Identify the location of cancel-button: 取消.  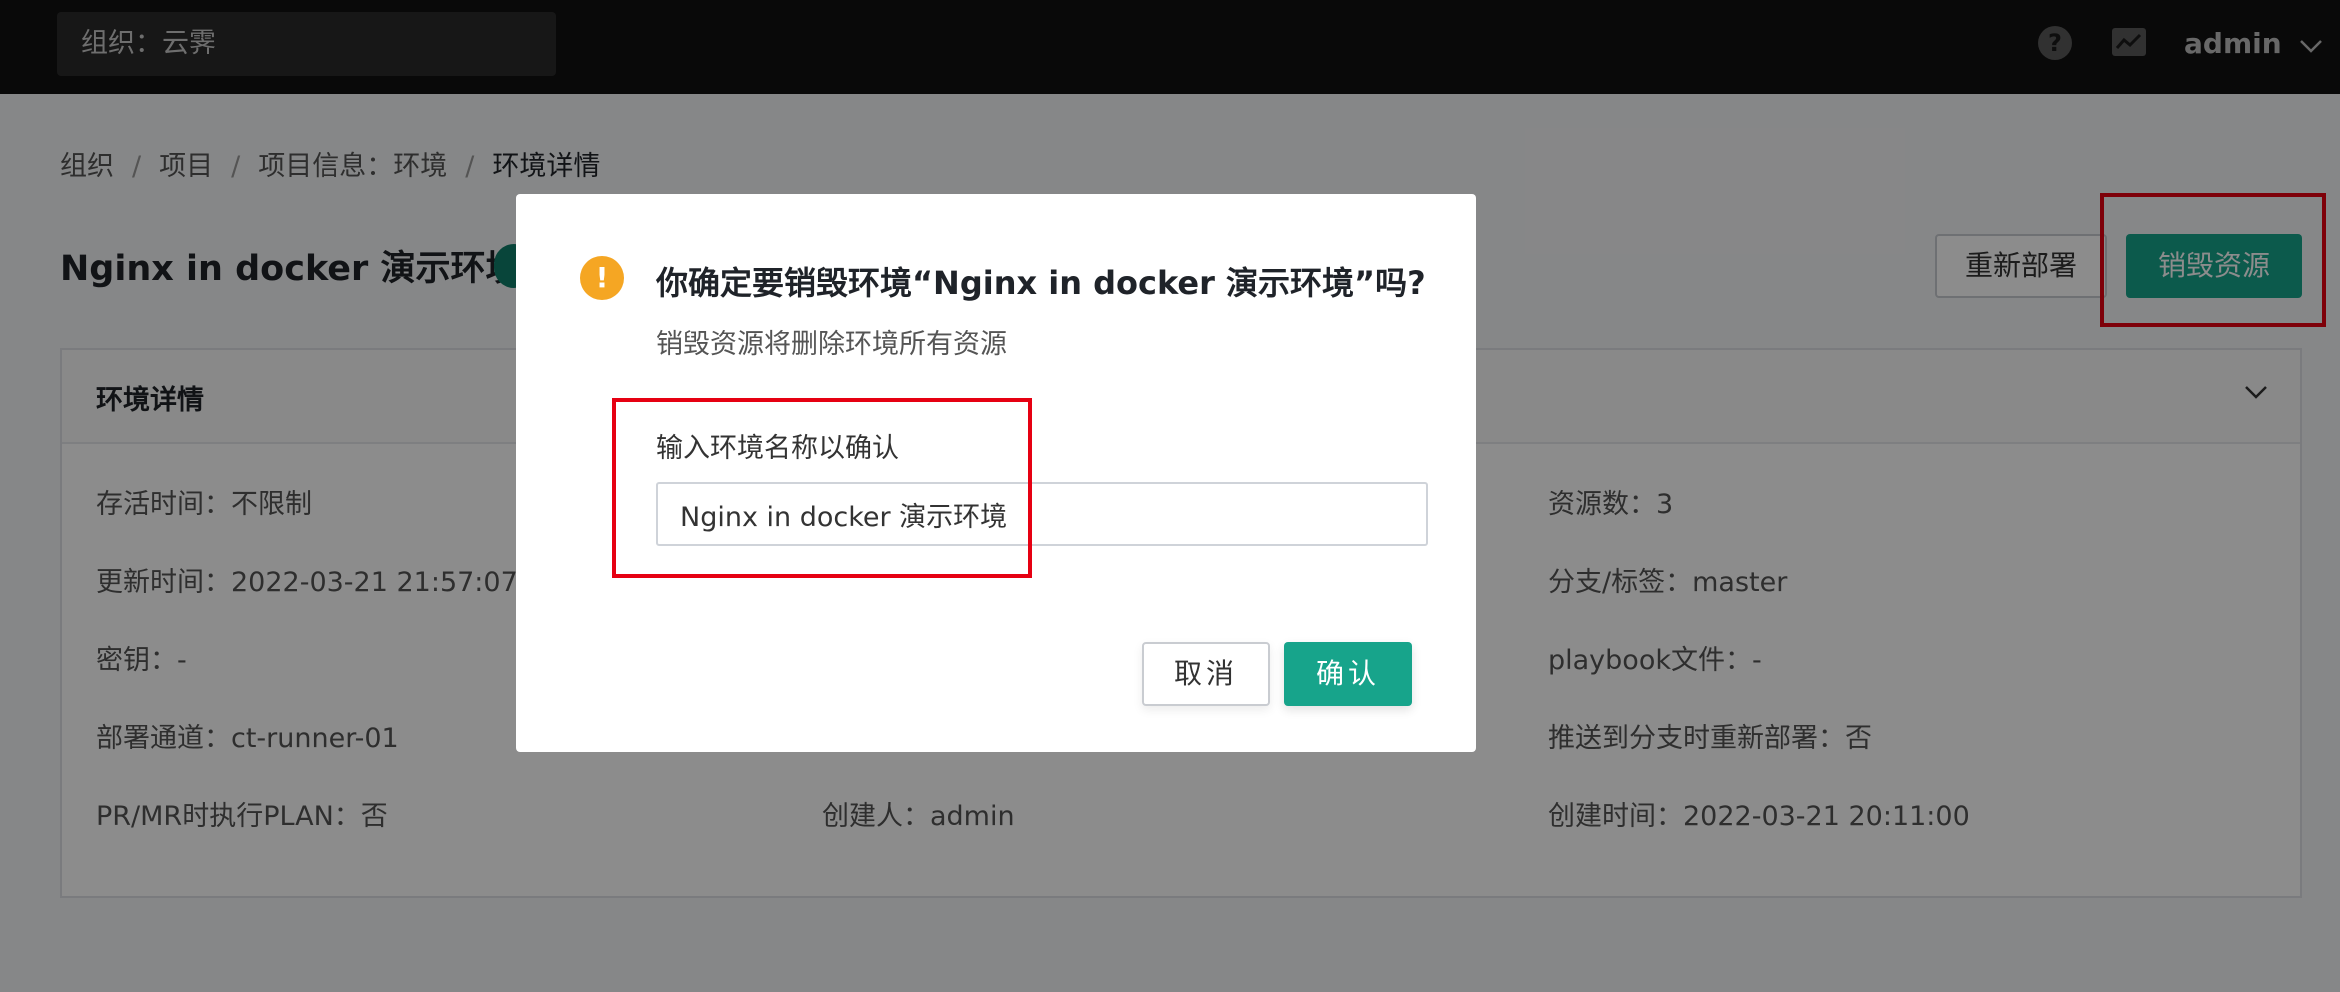
(1206, 674).